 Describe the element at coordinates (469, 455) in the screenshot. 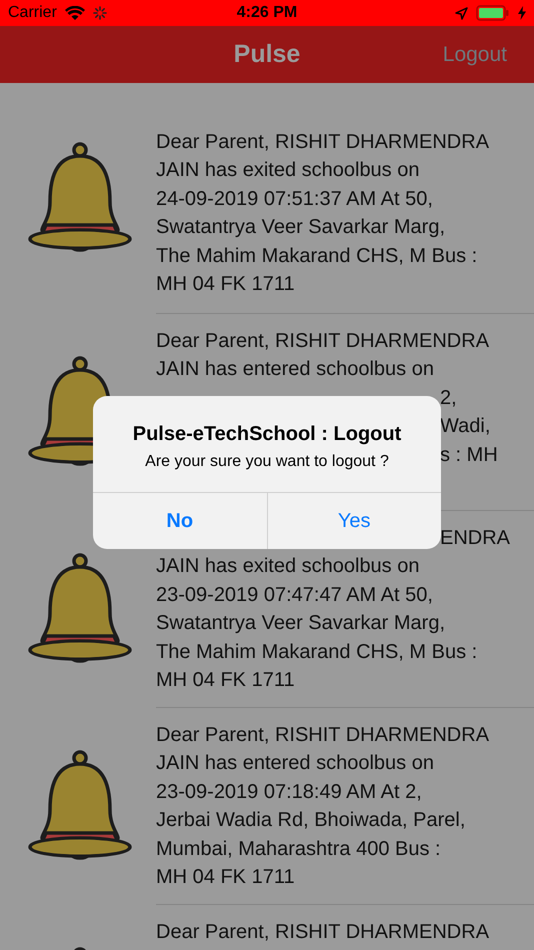

I see `message-text-fragment: s : MH` at that location.